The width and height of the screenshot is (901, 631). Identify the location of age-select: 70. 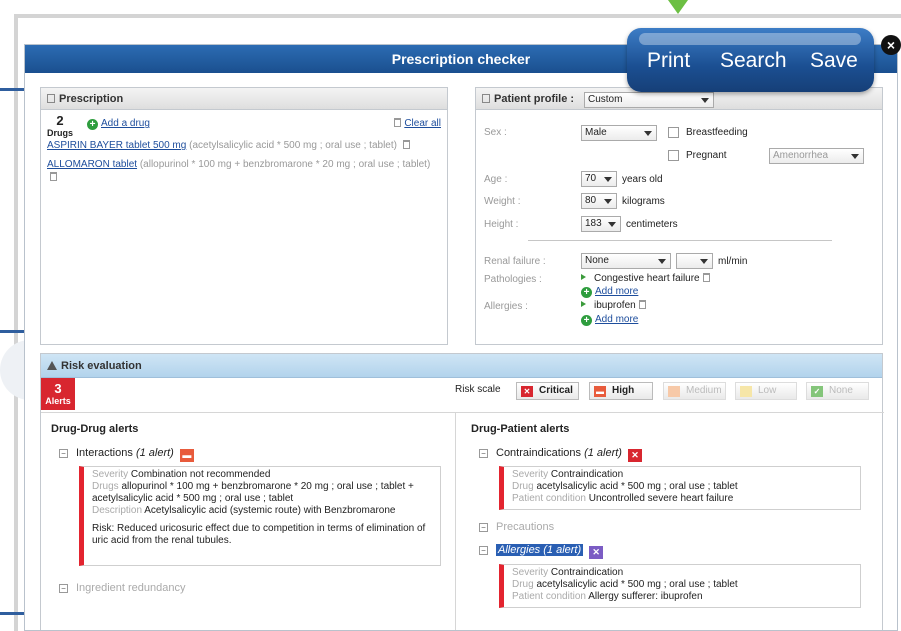
(599, 179).